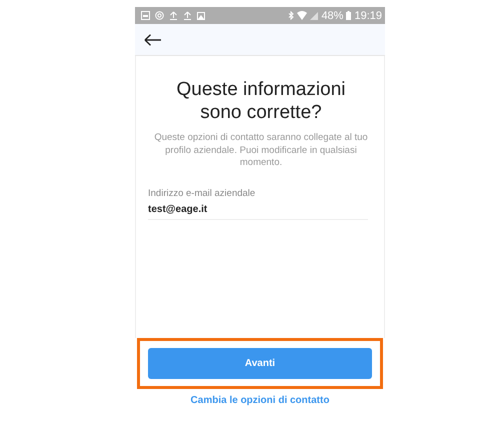 This screenshot has width=500, height=440. I want to click on field-label: Indirizzo e-mail aziendale, so click(202, 193).